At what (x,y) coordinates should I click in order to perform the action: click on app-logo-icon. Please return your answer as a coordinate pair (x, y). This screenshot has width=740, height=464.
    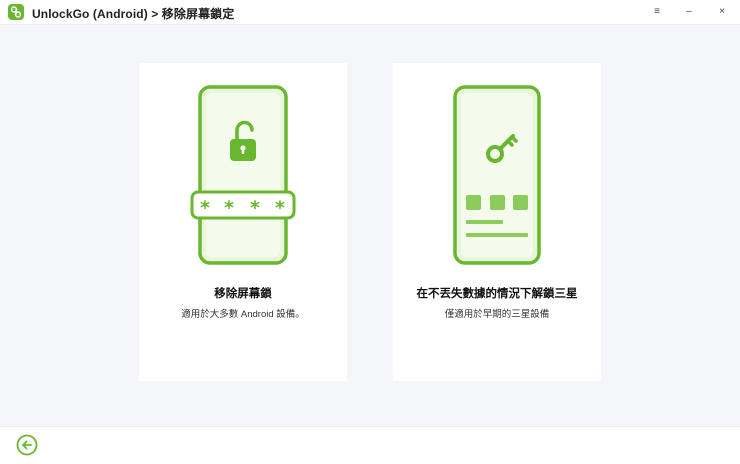
    Looking at the image, I should click on (16, 12).